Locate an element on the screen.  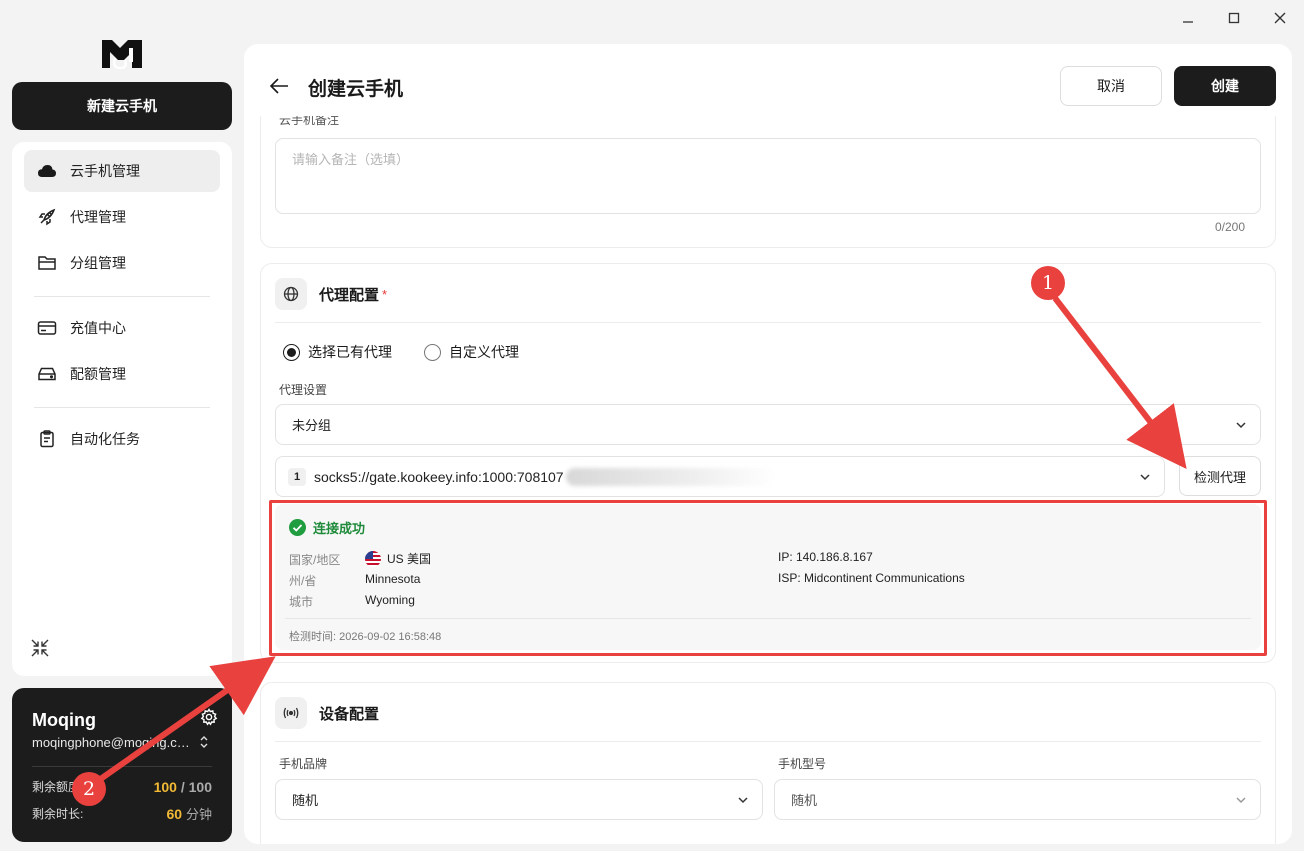
note-card: 云手机备注 请输入备注（选填） 0/200 is located at coordinates (768, 182).